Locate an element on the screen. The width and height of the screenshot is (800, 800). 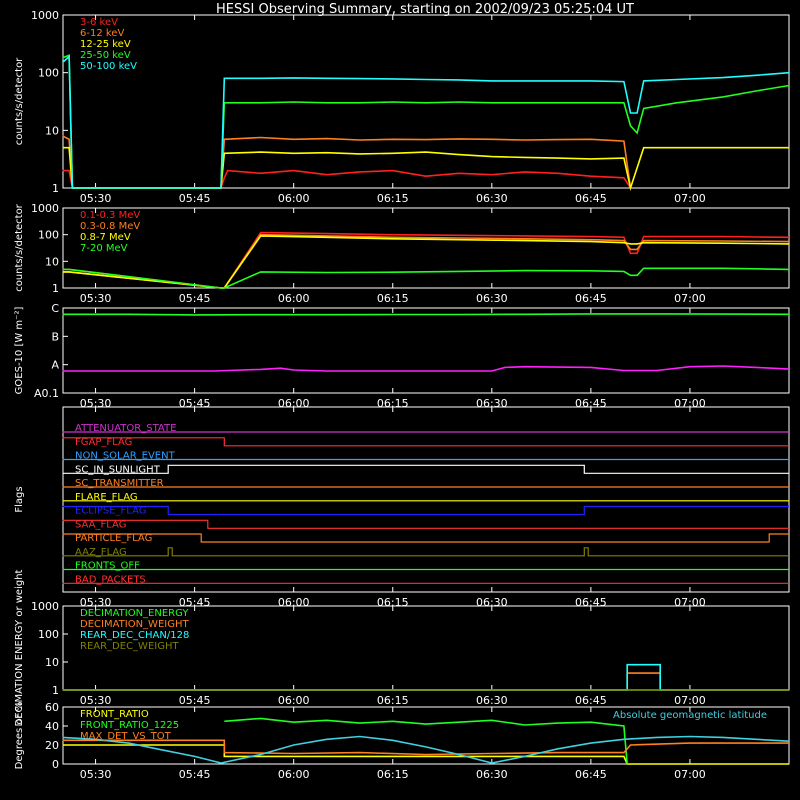
legend-entry: DECIMATION_WEIGHT is located at coordinates (134, 624).